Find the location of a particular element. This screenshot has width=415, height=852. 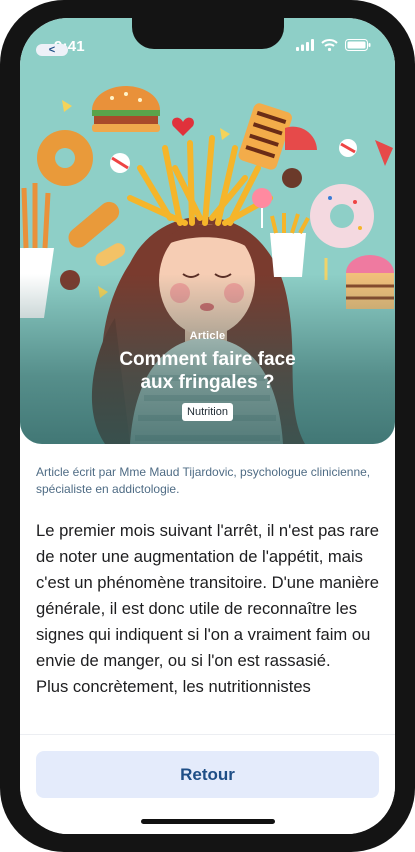

article-kicker: Article is located at coordinates (207, 336).